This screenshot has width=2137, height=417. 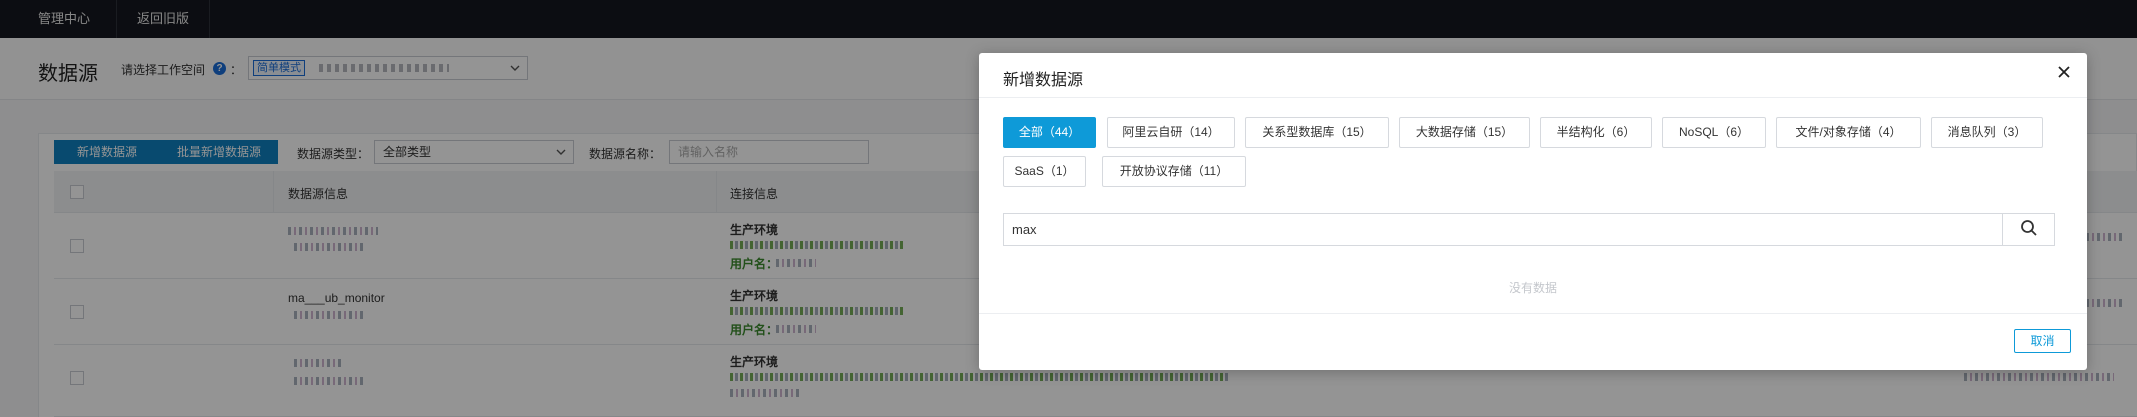 I want to click on modal-divider, so click(x=1533, y=97).